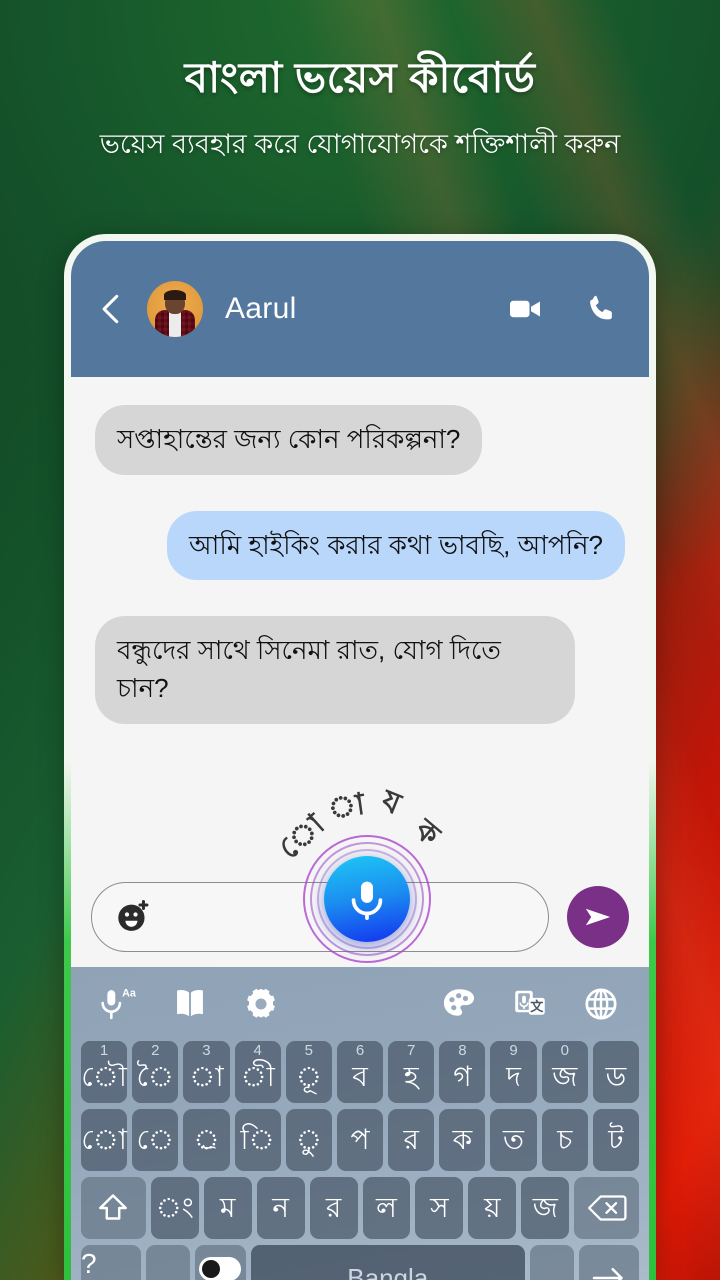 The width and height of the screenshot is (720, 1280). I want to click on key-pa: প, so click(360, 1140).